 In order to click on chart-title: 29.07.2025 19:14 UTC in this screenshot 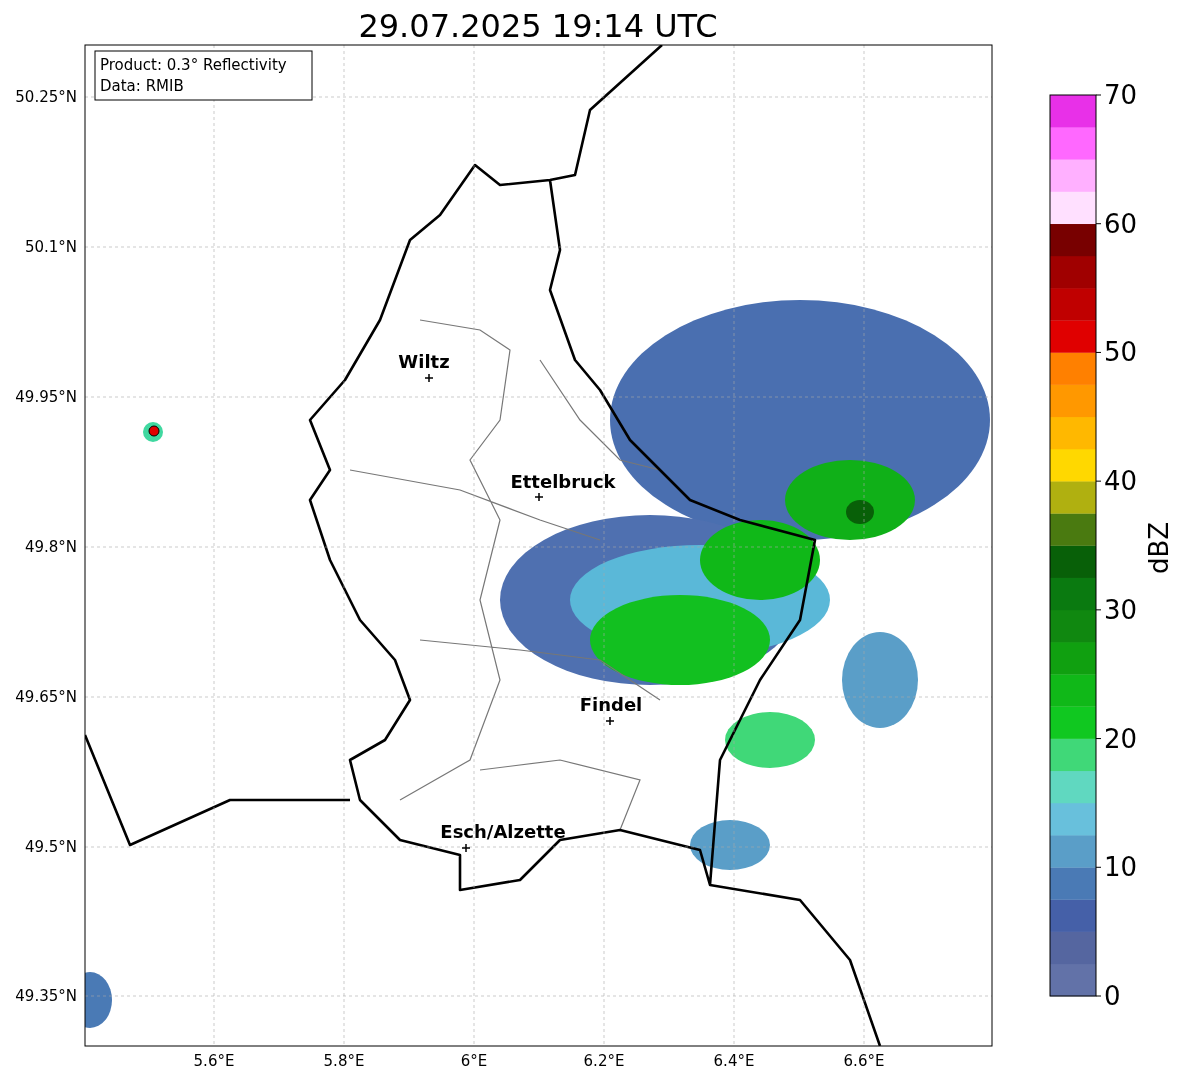, I will do `click(538, 26)`.